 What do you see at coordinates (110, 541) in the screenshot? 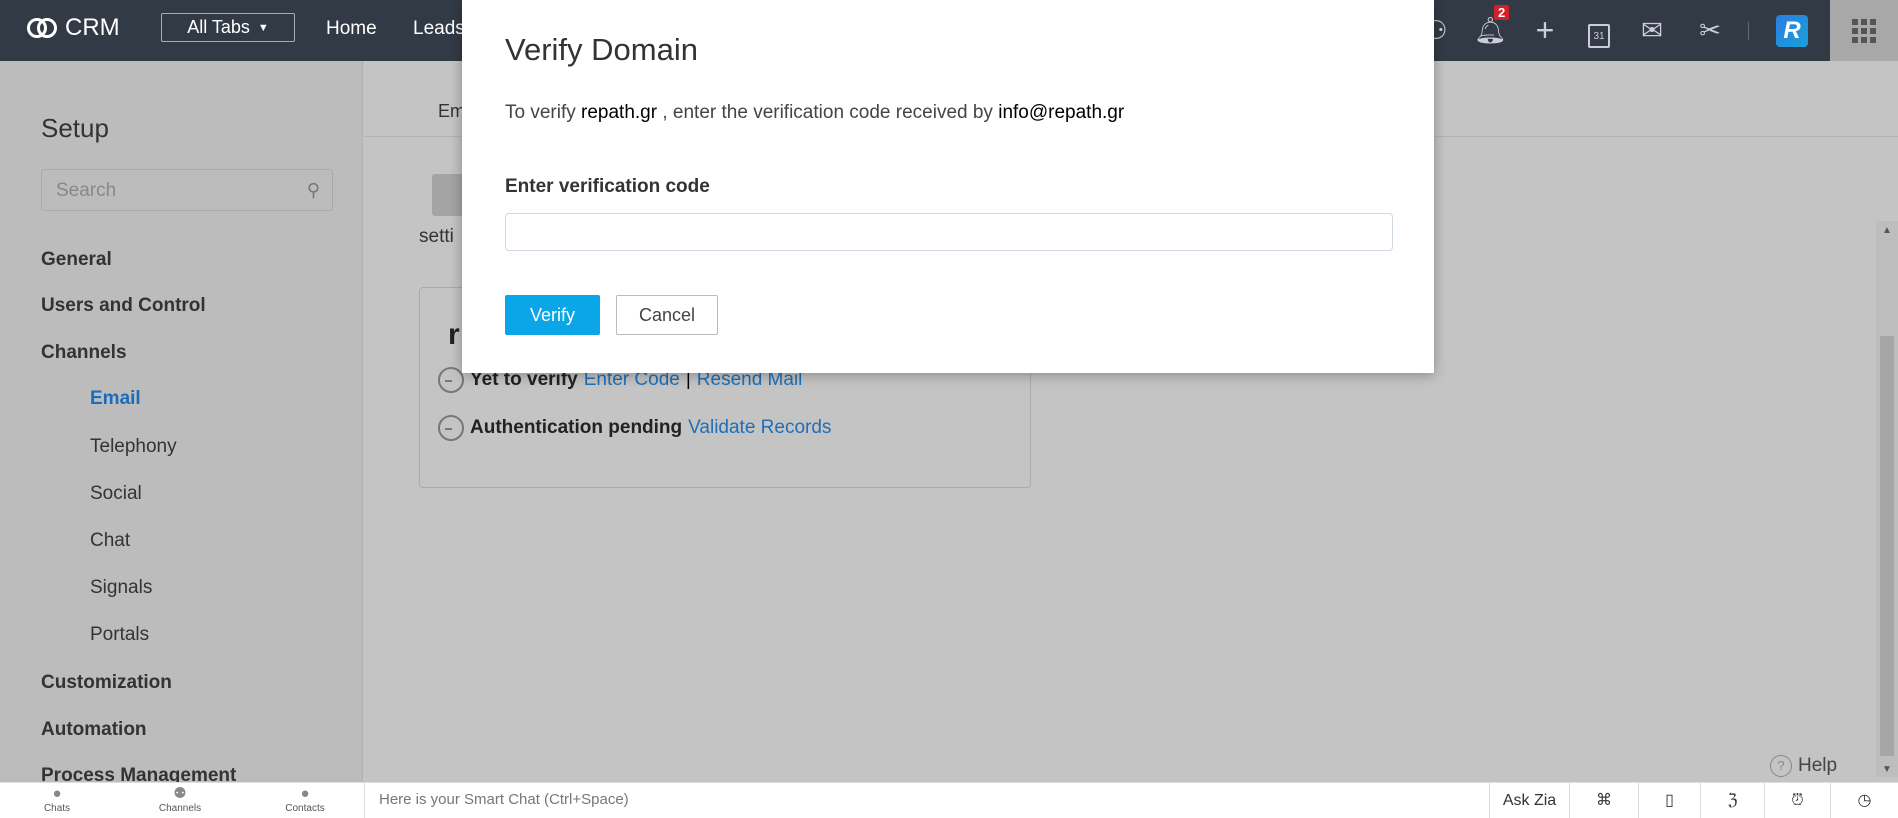
I see `sidebar-item-chat: Chat` at bounding box center [110, 541].